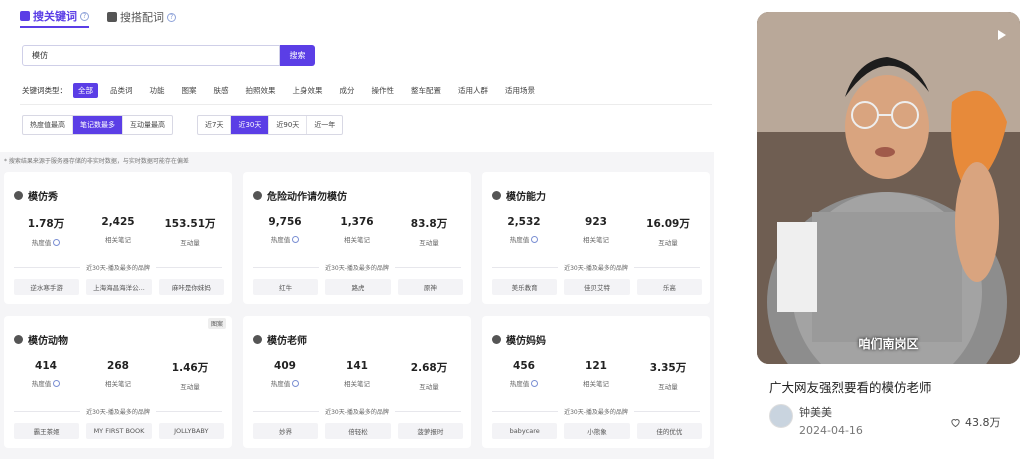 This screenshot has height=459, width=1024. Describe the element at coordinates (781, 416) in the screenshot. I see `avatar` at that location.